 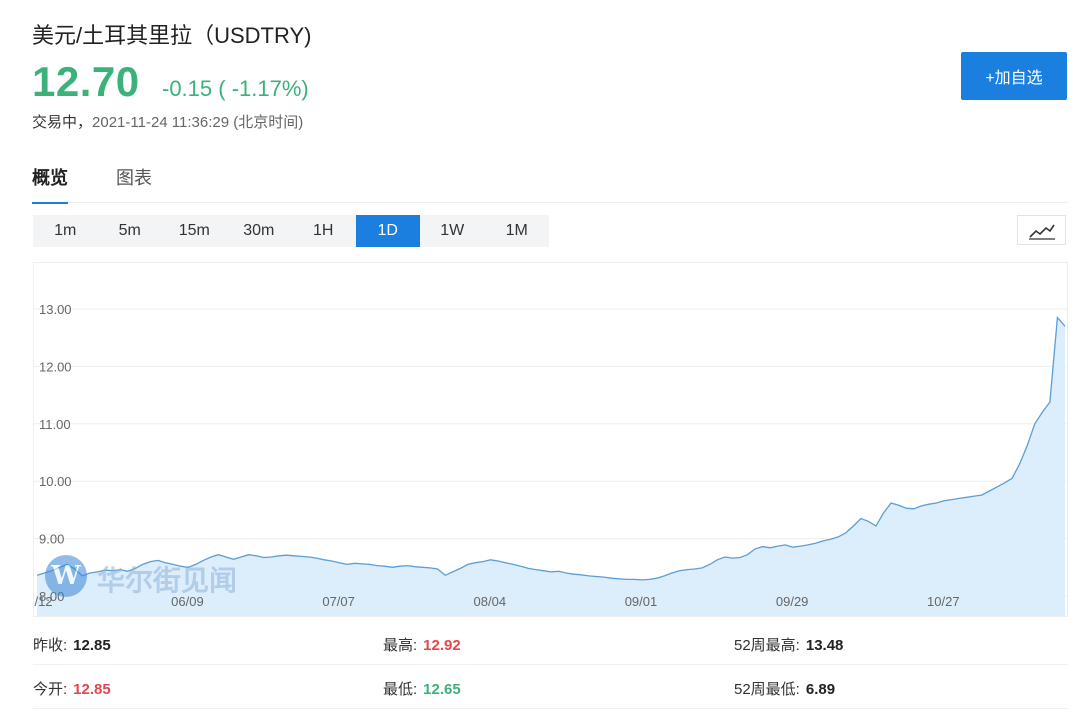 What do you see at coordinates (51, 539) in the screenshot?
I see `y-tick-label: 9.00` at bounding box center [51, 539].